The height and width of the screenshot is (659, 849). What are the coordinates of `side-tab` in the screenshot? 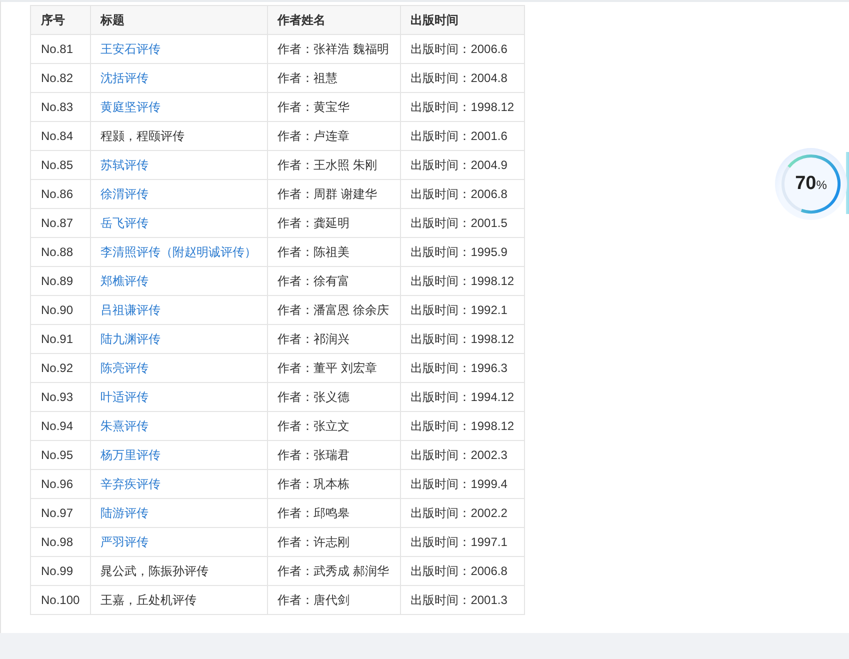 It's located at (847, 183).